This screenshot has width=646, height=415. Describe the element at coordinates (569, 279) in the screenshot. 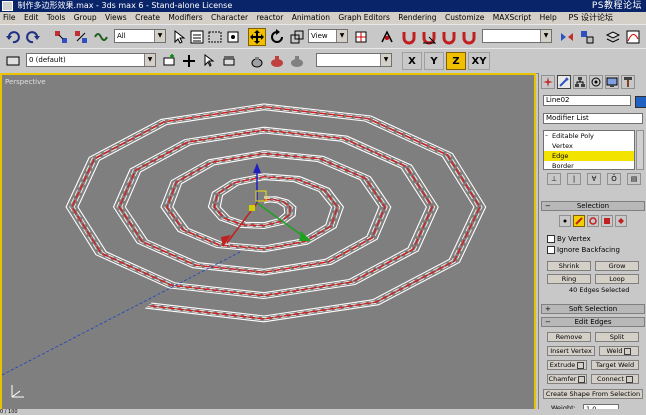

I see `ring-button: Ring` at that location.